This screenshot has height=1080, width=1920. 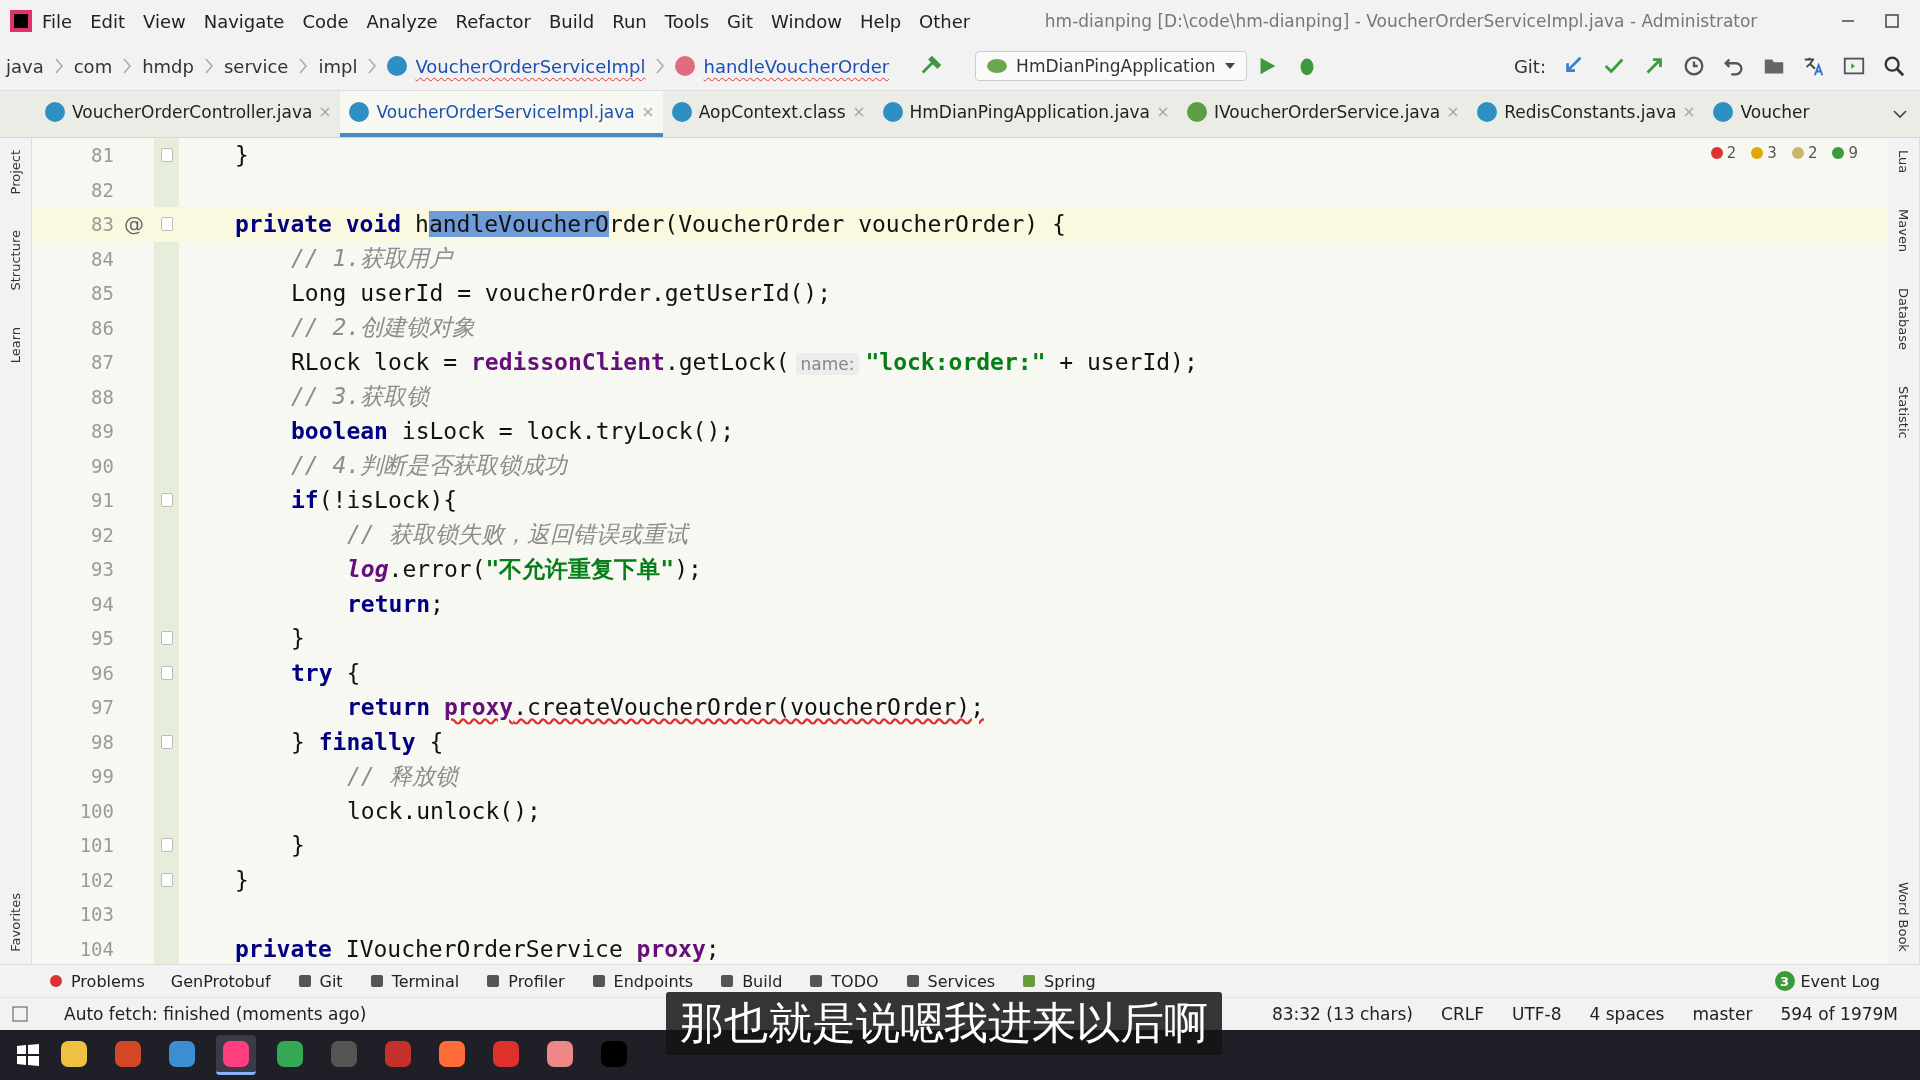 What do you see at coordinates (102, 189) in the screenshot?
I see `line-number: 82` at bounding box center [102, 189].